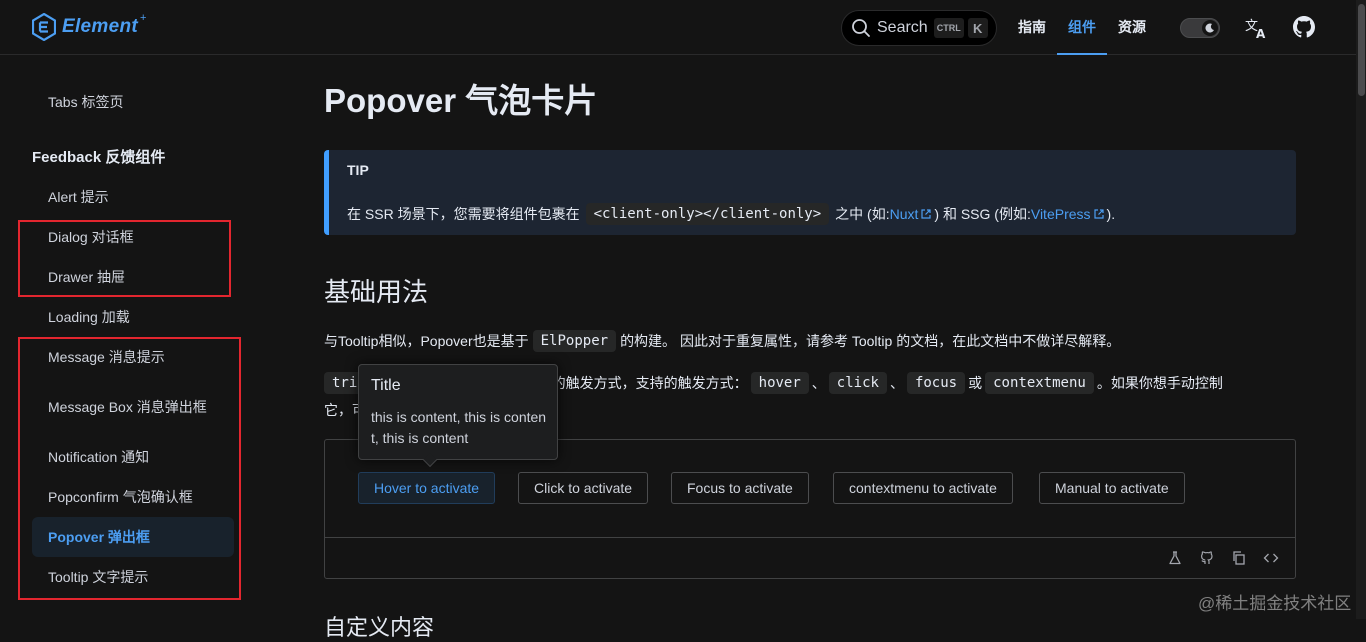 Image resolution: width=1366 pixels, height=642 pixels. What do you see at coordinates (861, 28) in the screenshot?
I see `search-icon` at bounding box center [861, 28].